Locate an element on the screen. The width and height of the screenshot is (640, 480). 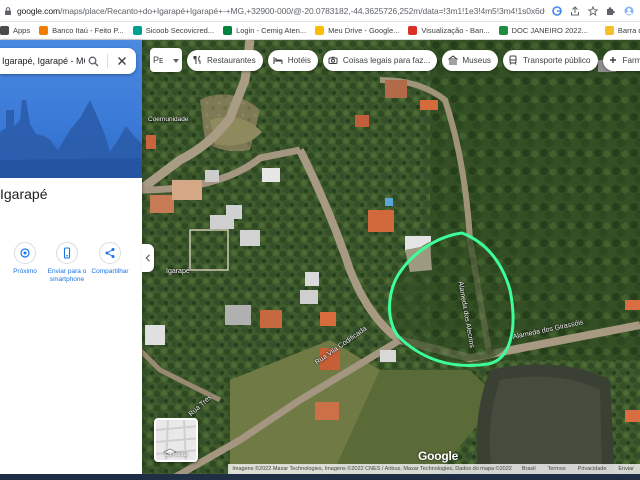
browser-action-icons is located at coordinates (592, 10).